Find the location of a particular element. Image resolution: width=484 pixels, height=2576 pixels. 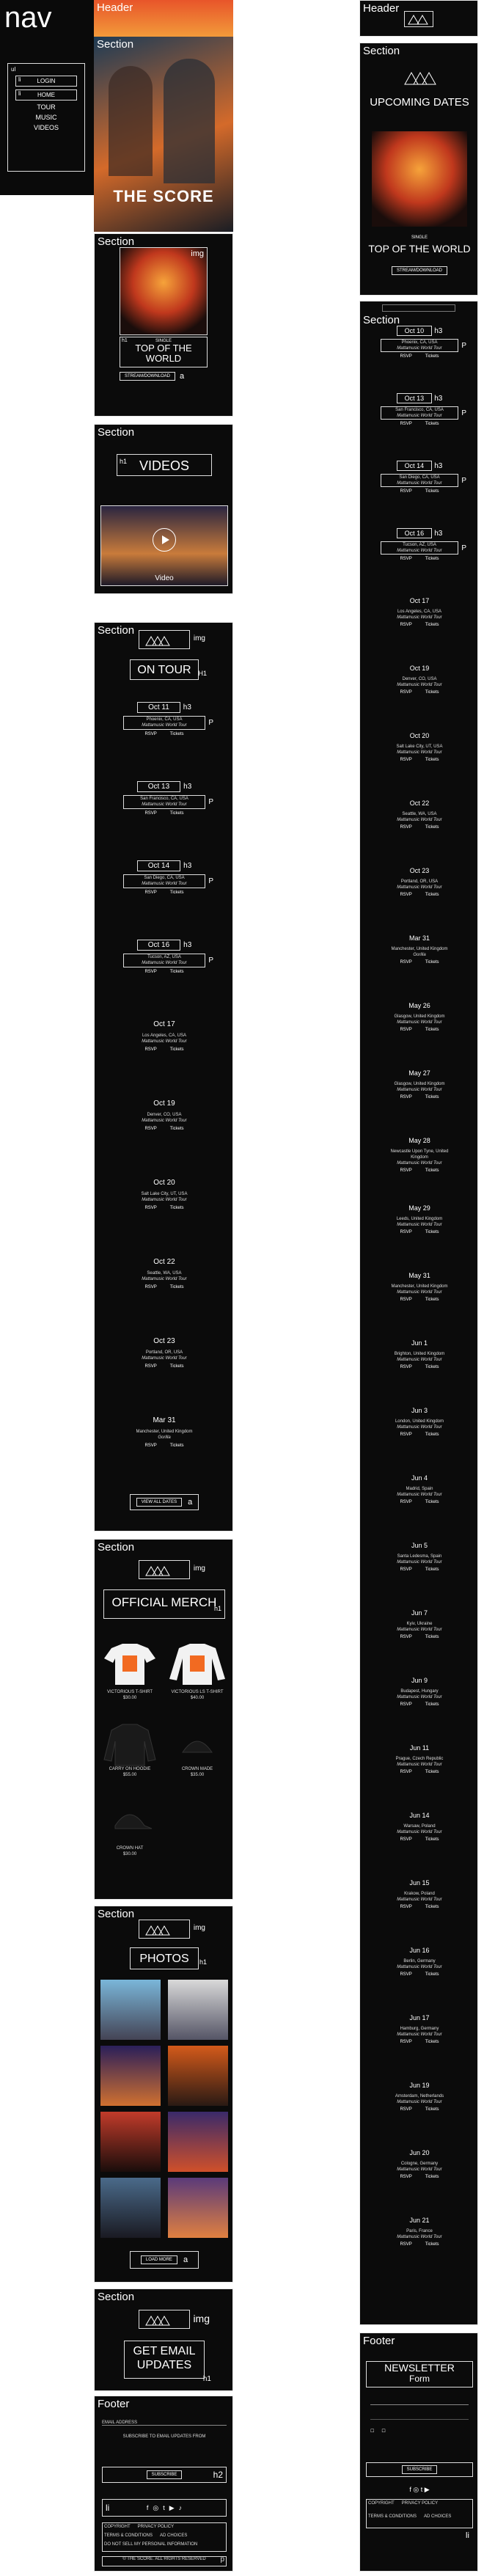

nav-music: MUSIC is located at coordinates (46, 117).